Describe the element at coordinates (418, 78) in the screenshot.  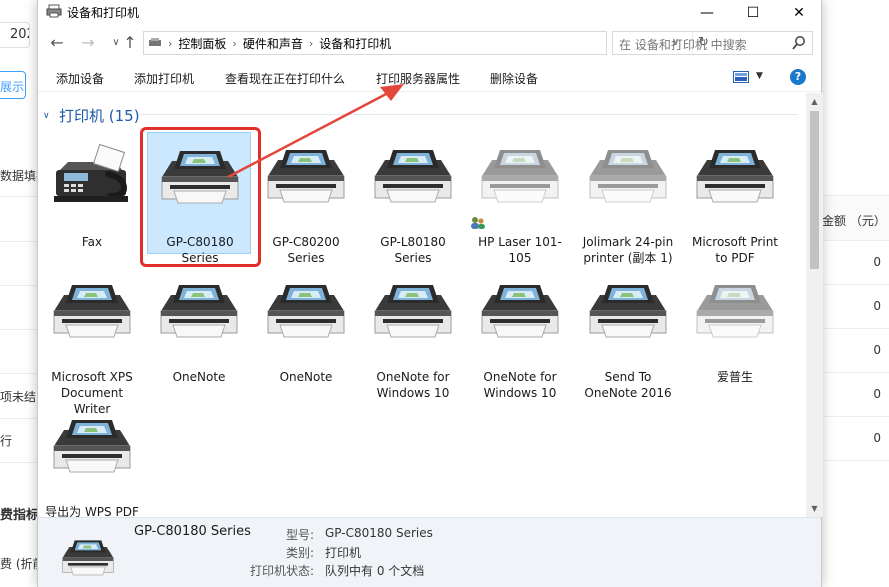
I see `print-server-properties-button: 打印服务器属性` at that location.